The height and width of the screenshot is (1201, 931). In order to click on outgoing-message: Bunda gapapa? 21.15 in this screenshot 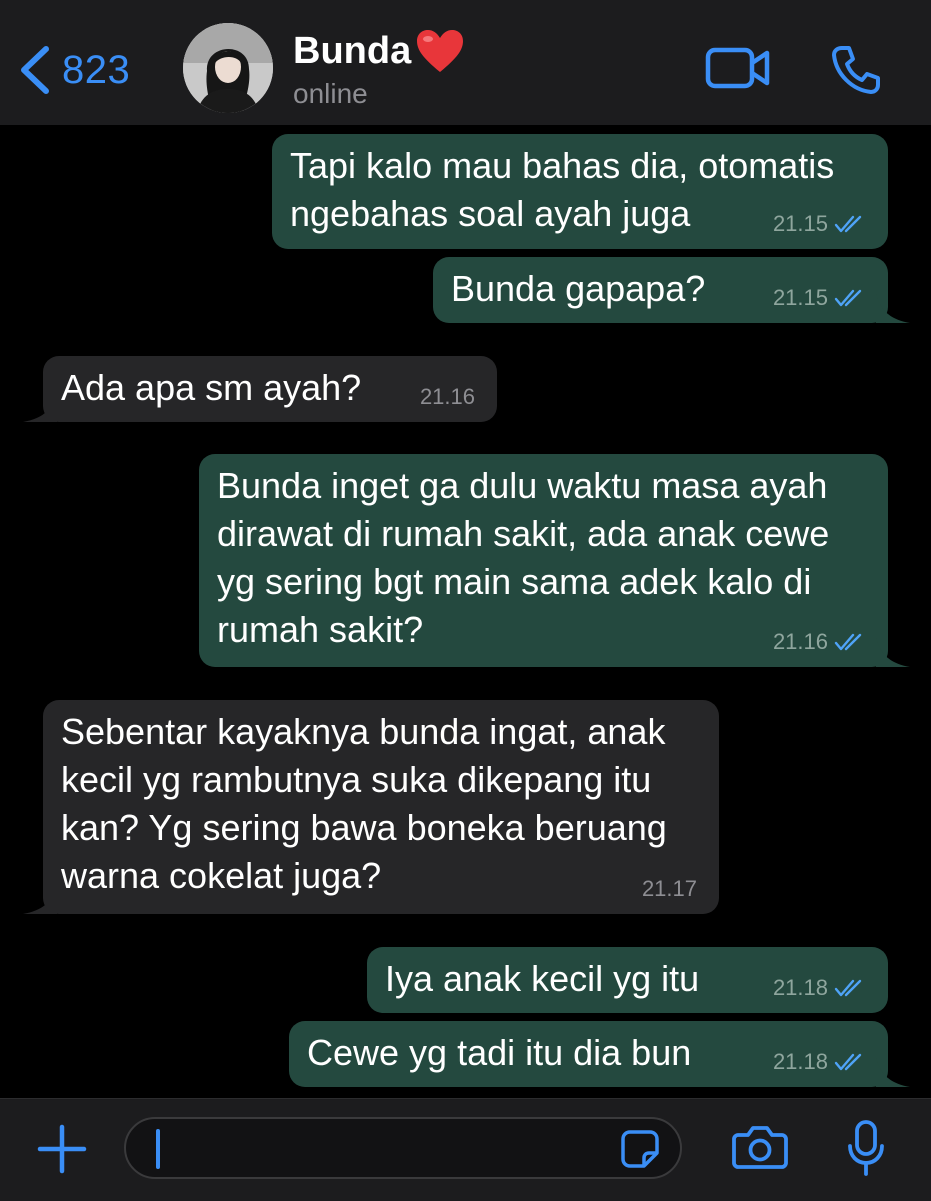, I will do `click(660, 290)`.